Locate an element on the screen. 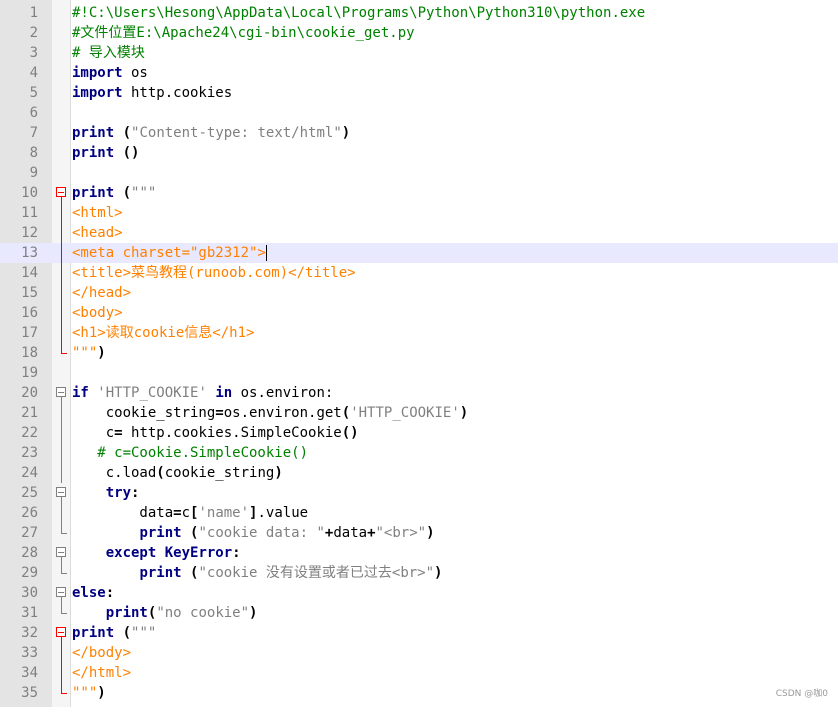 This screenshot has width=838, height=707. code-line: 30 else: is located at coordinates (419, 593).